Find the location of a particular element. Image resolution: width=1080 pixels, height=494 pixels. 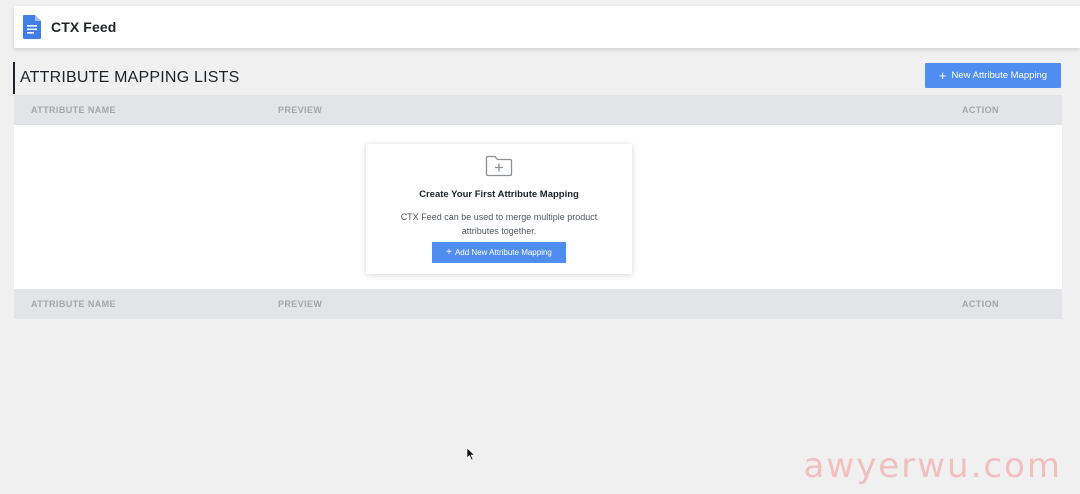

app-title: CTX Feed is located at coordinates (84, 27).